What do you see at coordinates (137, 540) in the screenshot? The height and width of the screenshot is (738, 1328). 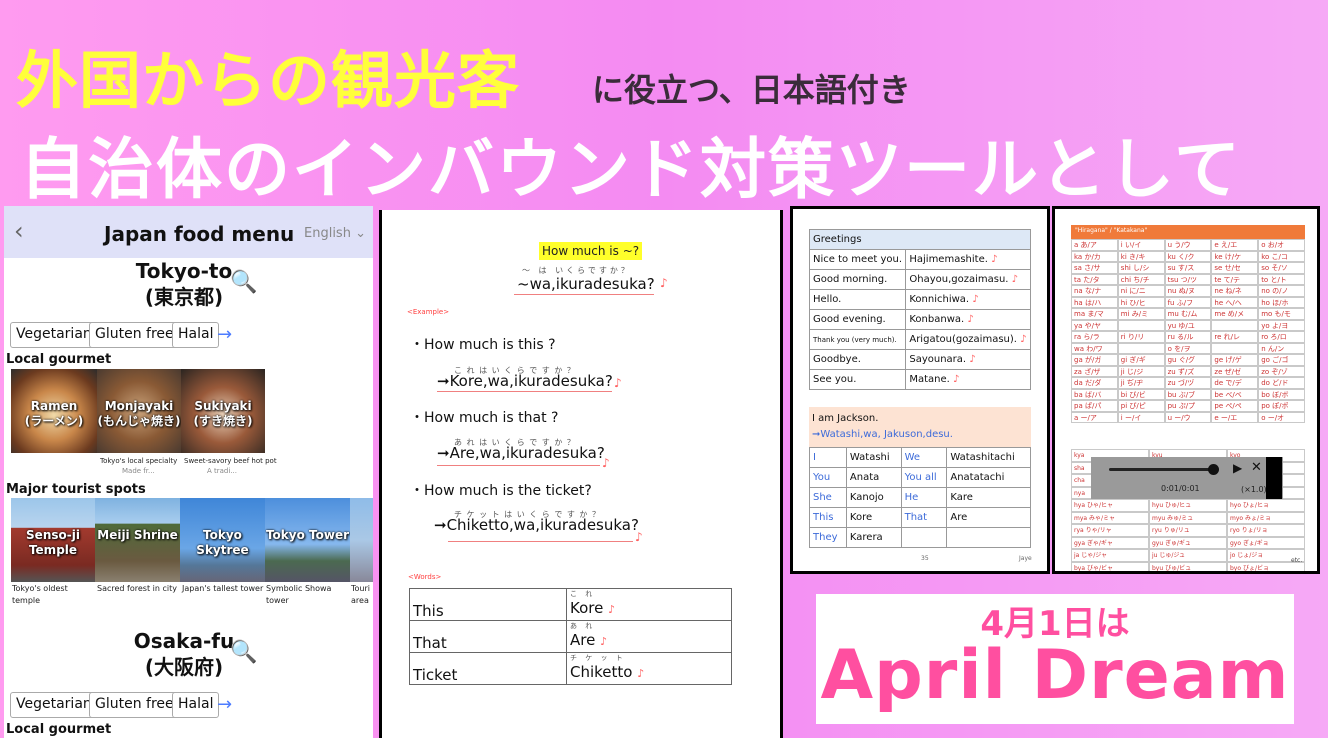 I see `spot-photo-meiji-shrine: Meiji Shrine` at bounding box center [137, 540].